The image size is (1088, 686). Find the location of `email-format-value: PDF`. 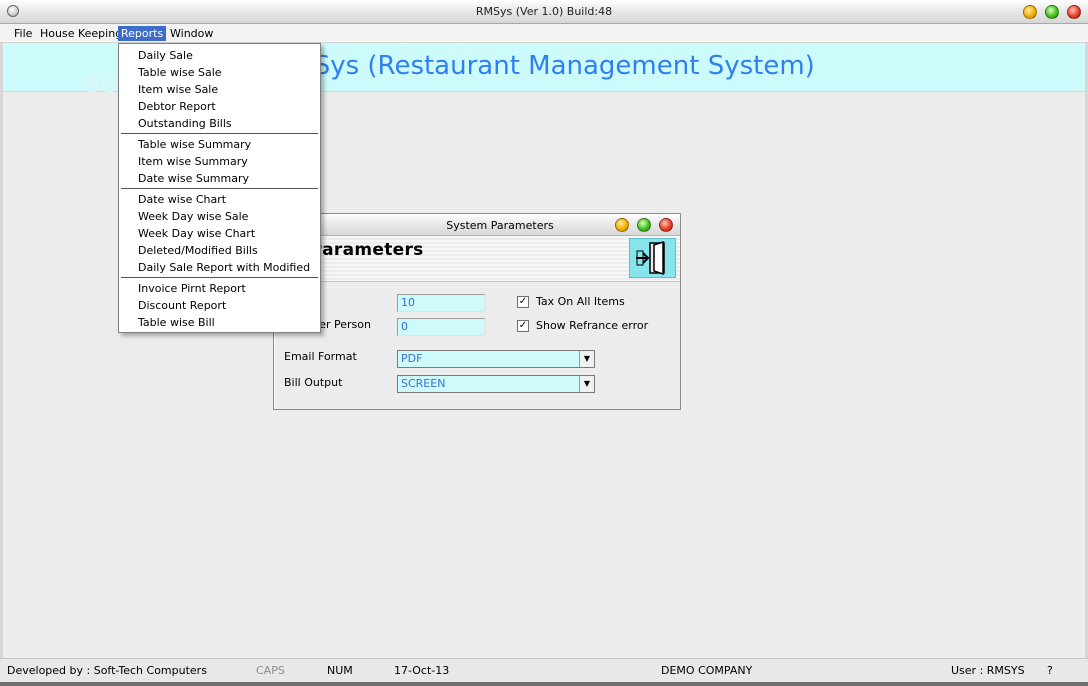

email-format-value: PDF is located at coordinates (412, 358).